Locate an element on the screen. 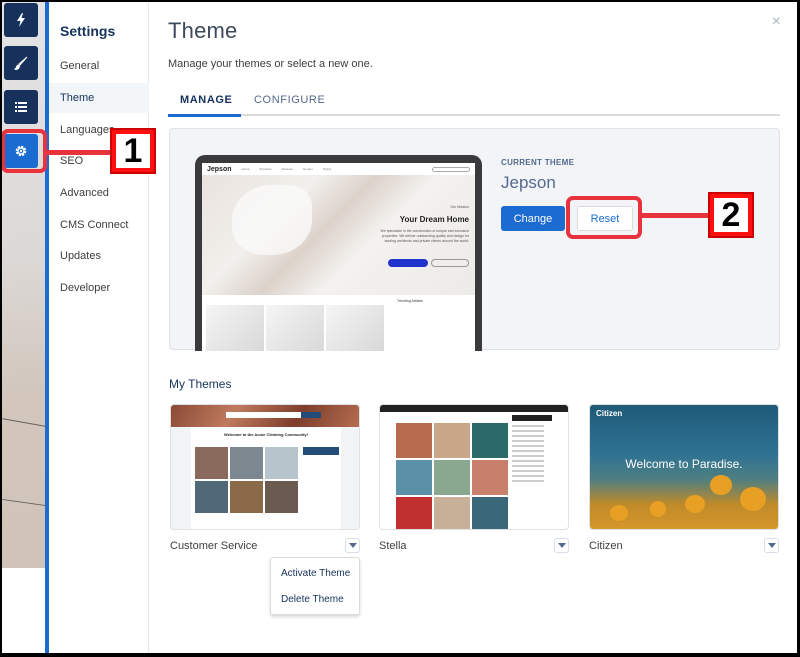  cs-preview-page: Welcome to the Acme Climbing Community! is located at coordinates (266, 478).